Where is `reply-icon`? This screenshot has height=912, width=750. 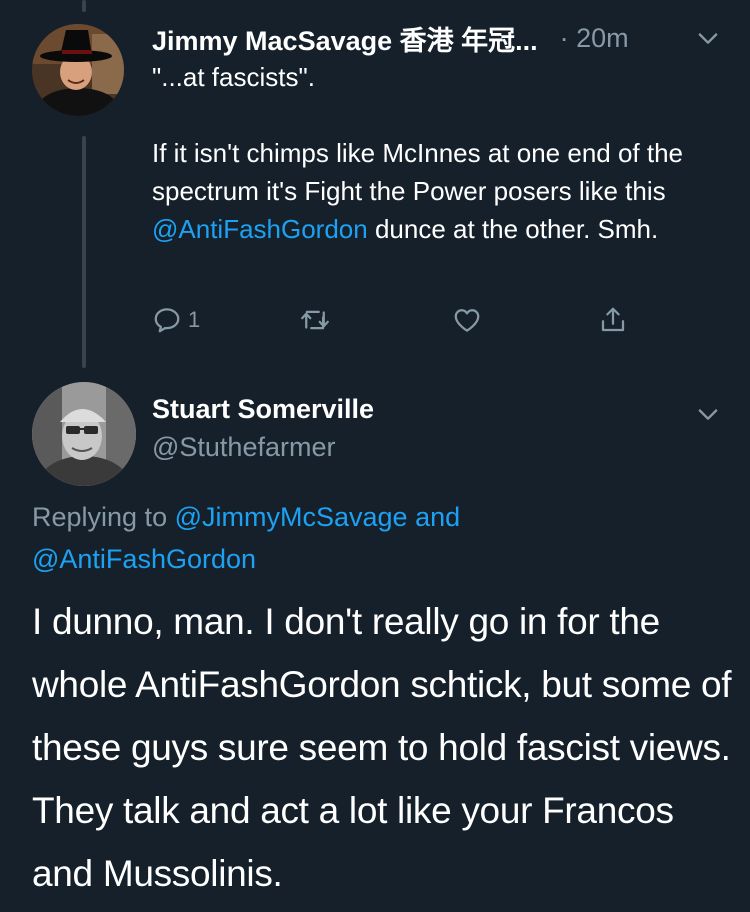
reply-icon is located at coordinates (167, 320).